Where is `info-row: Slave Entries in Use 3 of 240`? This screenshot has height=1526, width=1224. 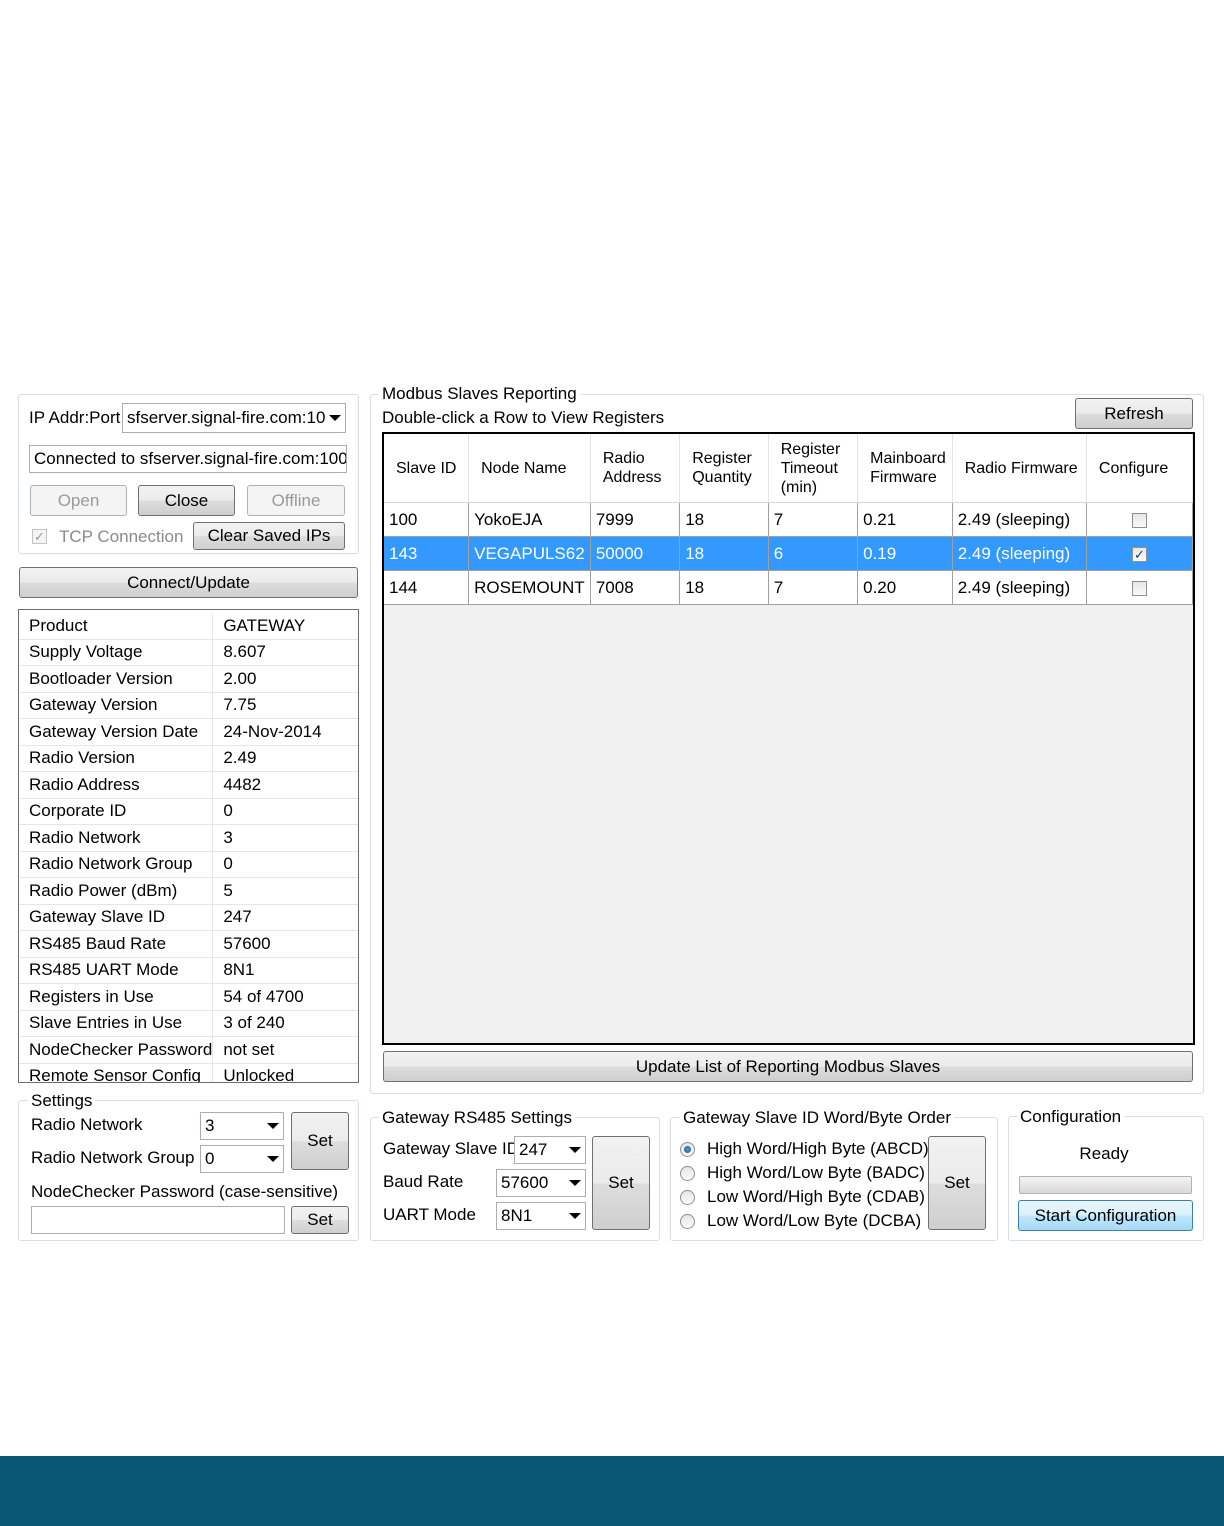
info-row: Slave Entries in Use 3 of 240 is located at coordinates (188, 1023).